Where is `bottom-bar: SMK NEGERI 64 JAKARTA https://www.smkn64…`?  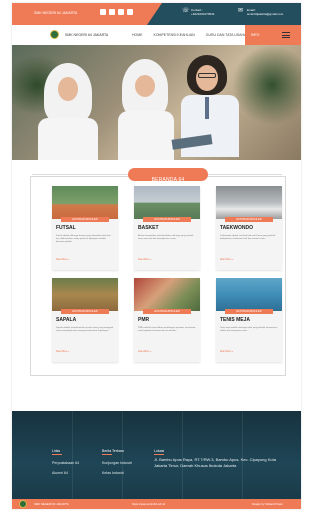 bottom-bar: SMK NEGERI 64 JAKARTA https://www.smkn64… is located at coordinates (156, 504).